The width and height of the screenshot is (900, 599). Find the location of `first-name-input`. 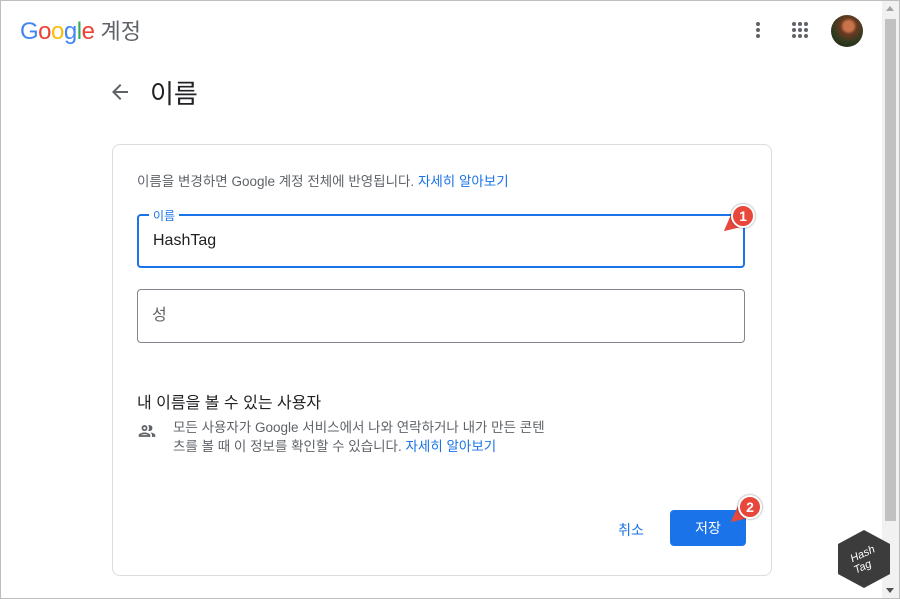

first-name-input is located at coordinates (433, 241).